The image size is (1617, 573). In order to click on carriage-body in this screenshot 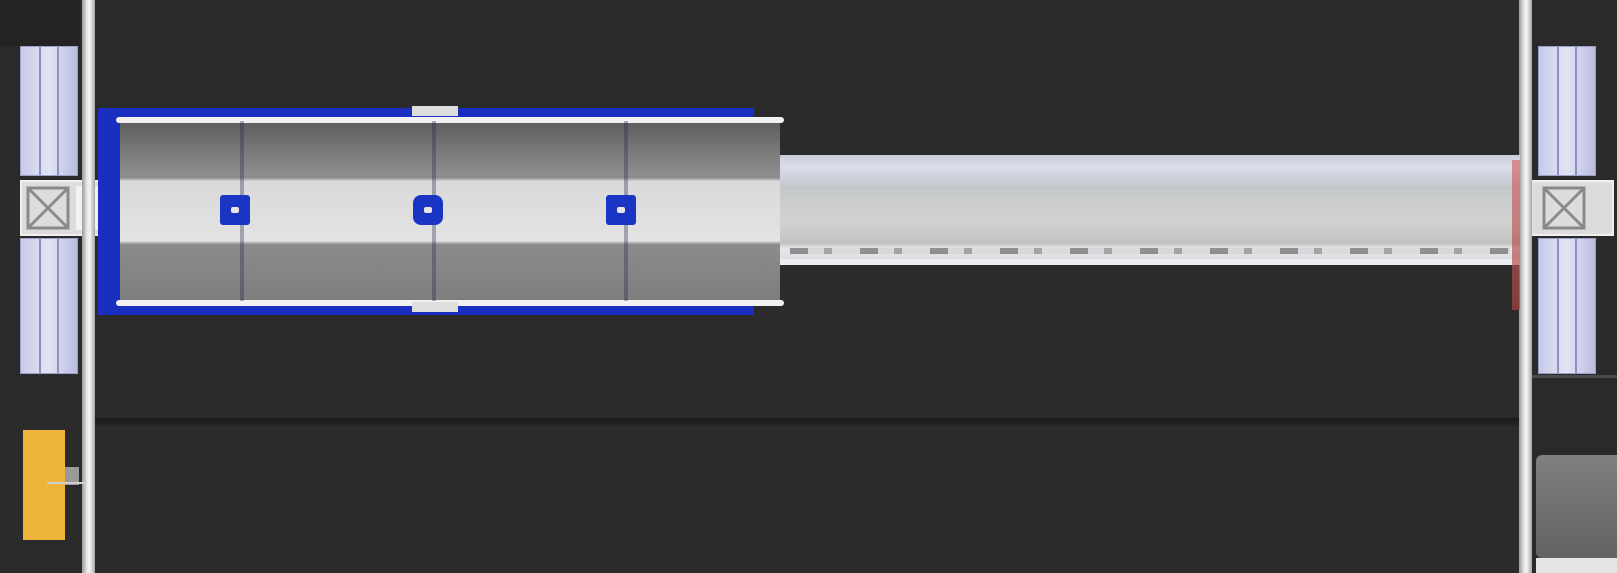, I will do `click(450, 211)`.